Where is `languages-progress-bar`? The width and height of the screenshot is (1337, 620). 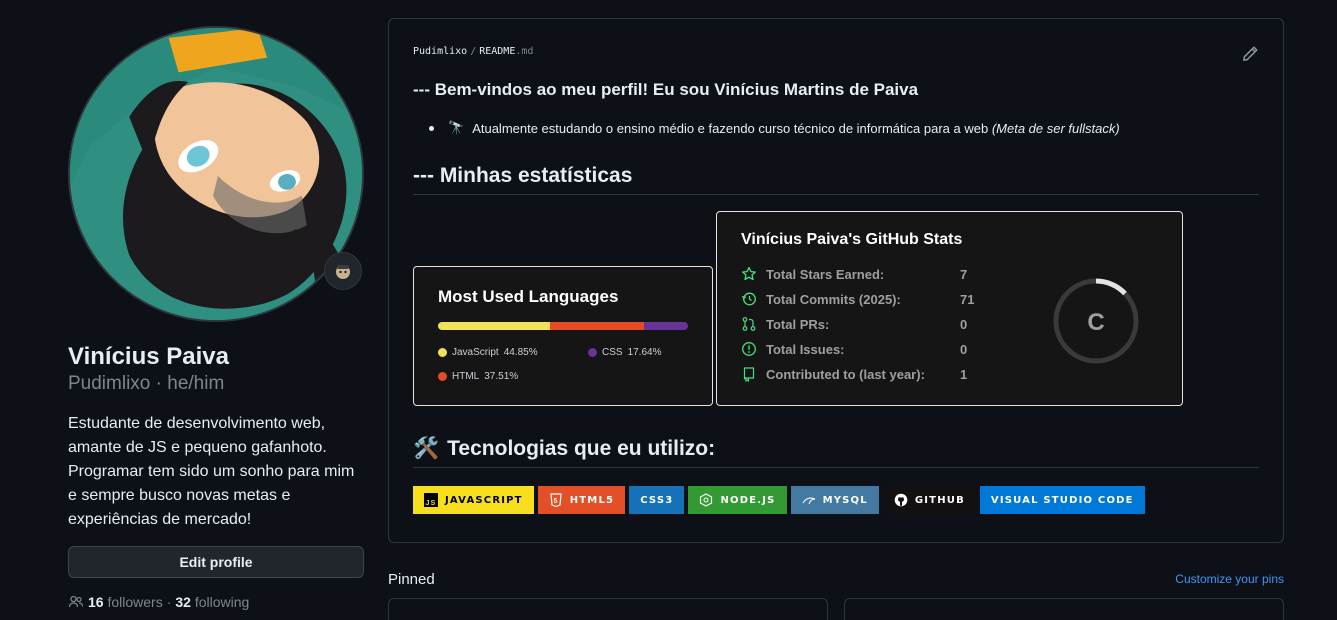
languages-progress-bar is located at coordinates (563, 326).